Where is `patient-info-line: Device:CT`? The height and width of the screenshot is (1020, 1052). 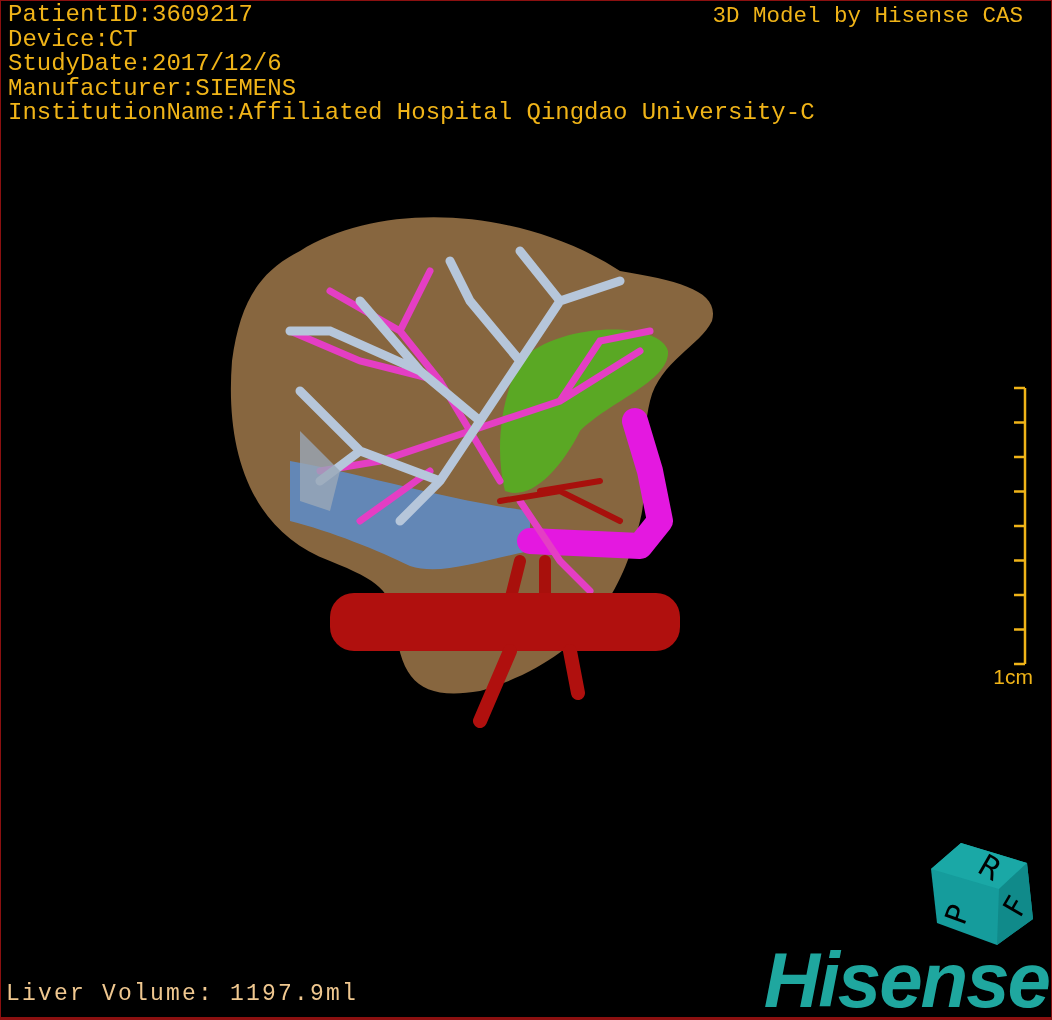 patient-info-line: Device:CT is located at coordinates (73, 39).